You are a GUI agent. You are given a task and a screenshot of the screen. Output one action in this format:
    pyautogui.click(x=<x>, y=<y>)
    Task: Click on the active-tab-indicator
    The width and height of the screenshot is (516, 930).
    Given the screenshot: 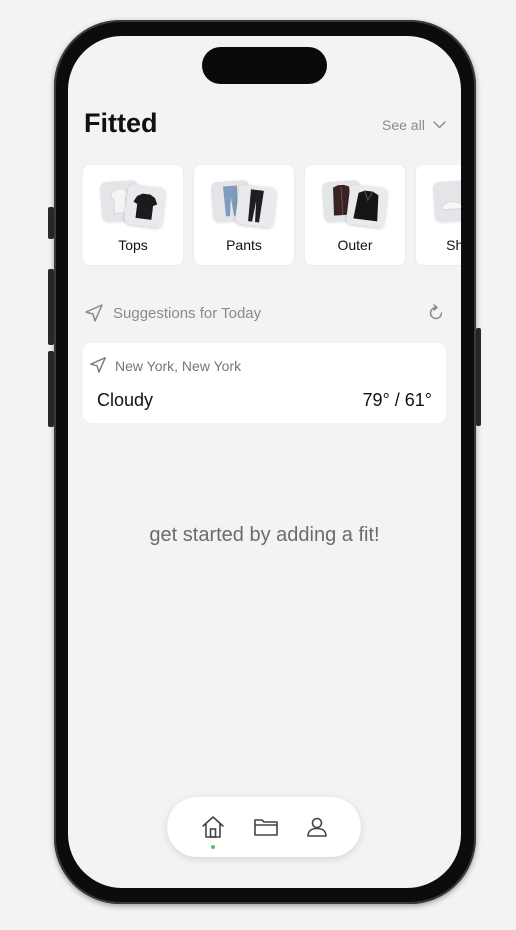 What is the action you would take?
    pyautogui.click(x=213, y=847)
    